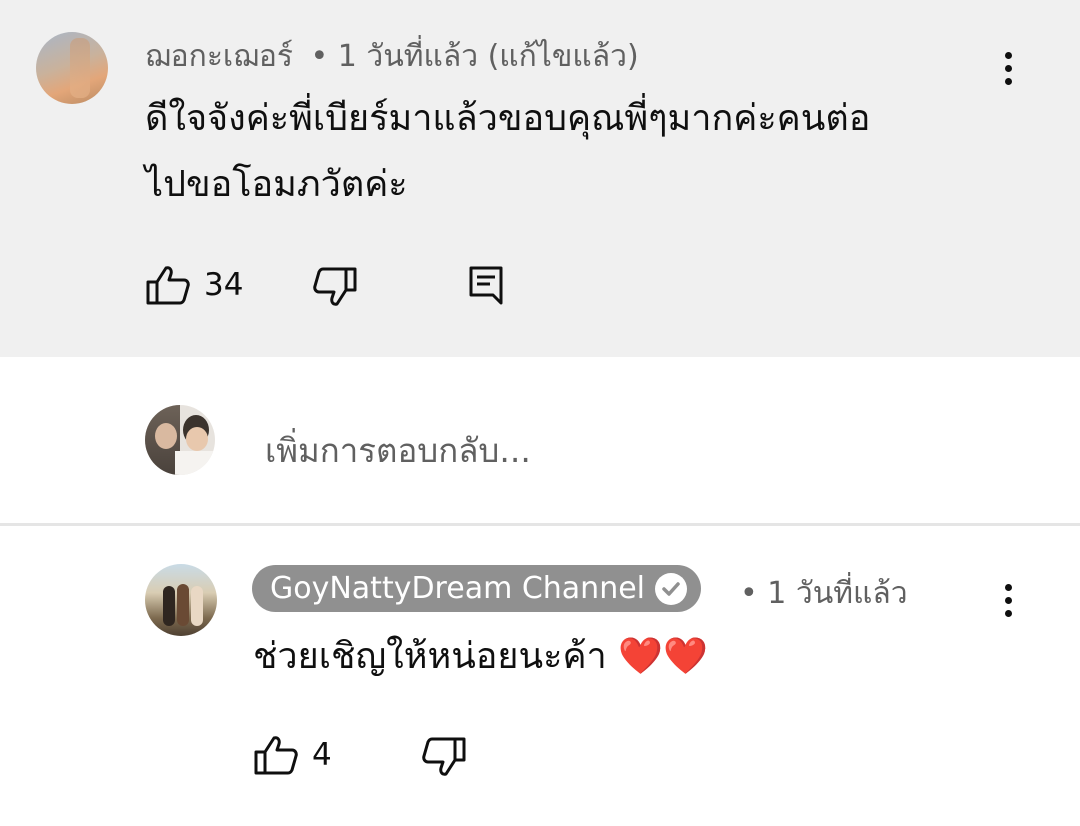  What do you see at coordinates (276, 184) in the screenshot?
I see `comment-text-line-2: ไปขอโอมภวัตค่ะ` at bounding box center [276, 184].